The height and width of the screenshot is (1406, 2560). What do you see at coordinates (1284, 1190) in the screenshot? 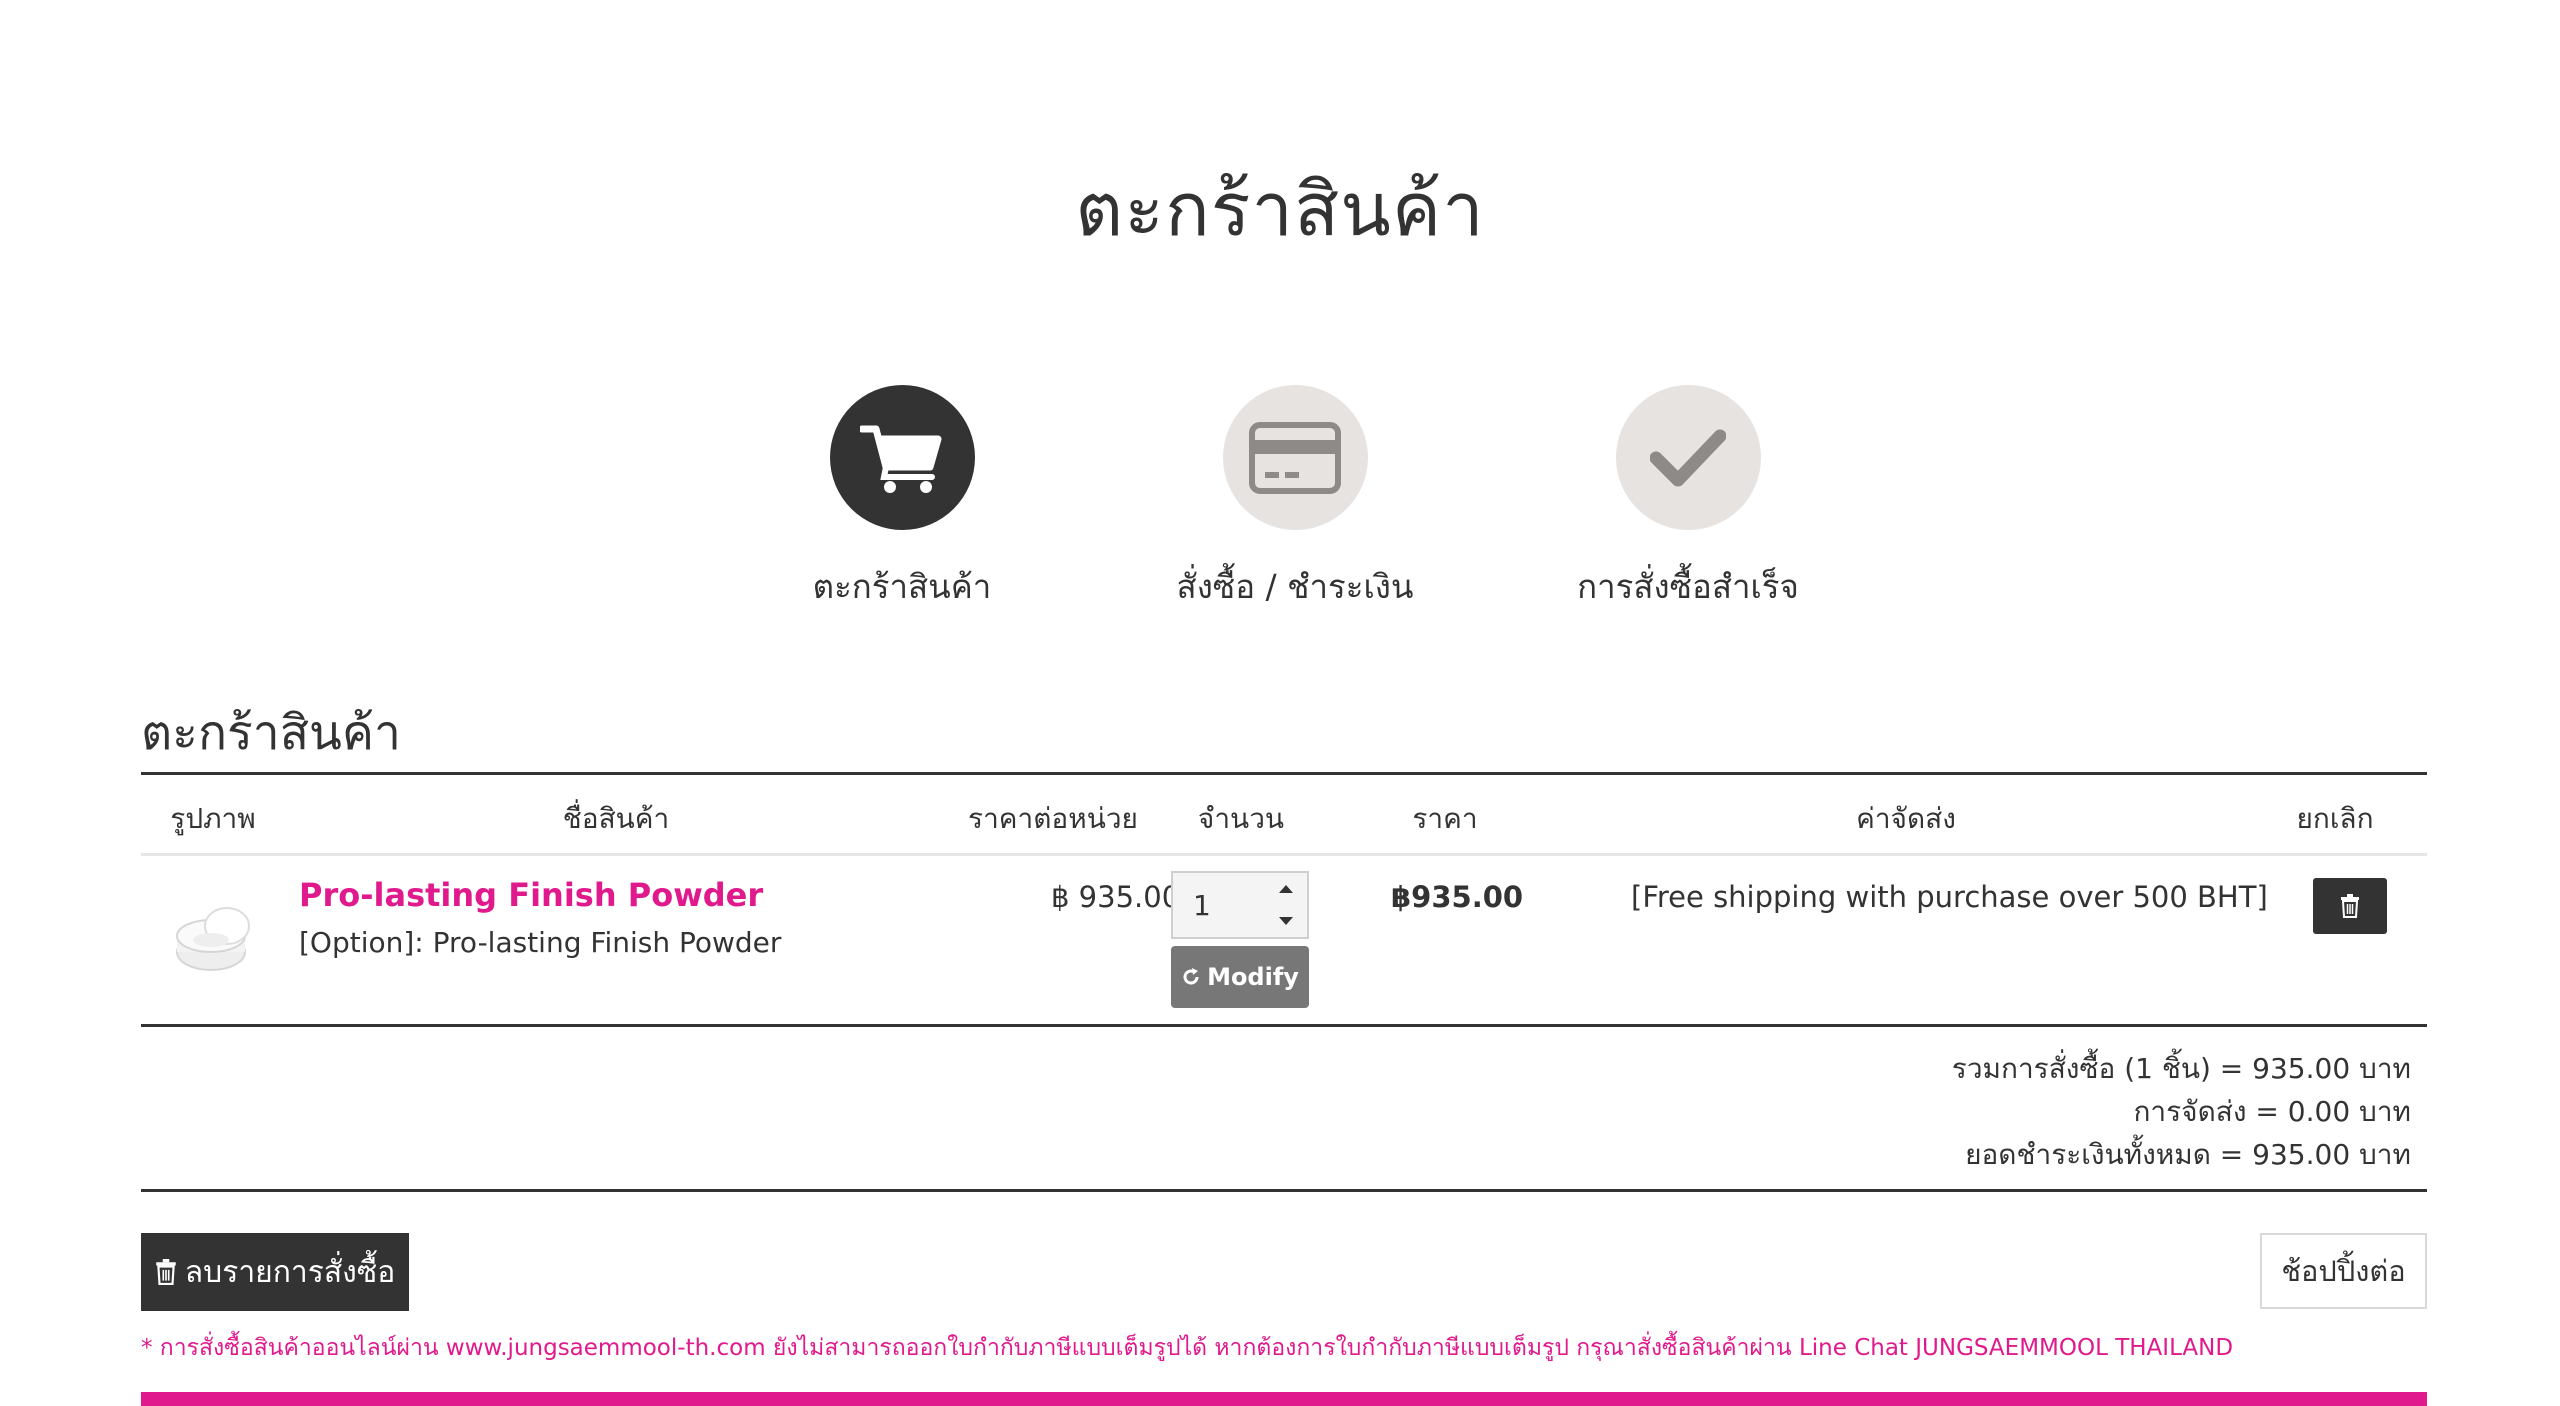
I see `summary-bottom-rule` at bounding box center [1284, 1190].